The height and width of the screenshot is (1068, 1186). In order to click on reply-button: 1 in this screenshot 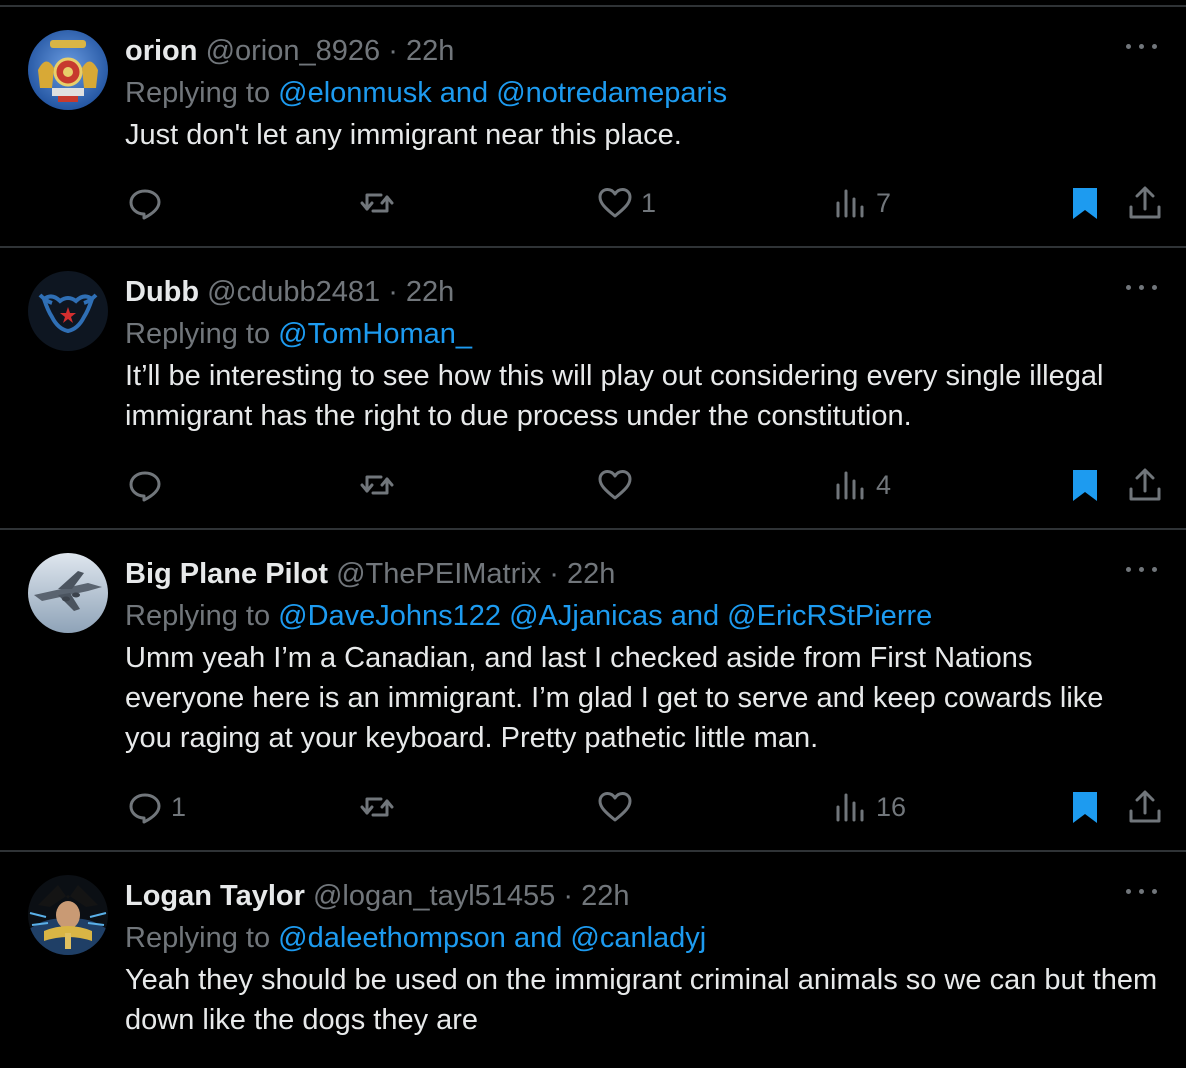, I will do `click(155, 807)`.